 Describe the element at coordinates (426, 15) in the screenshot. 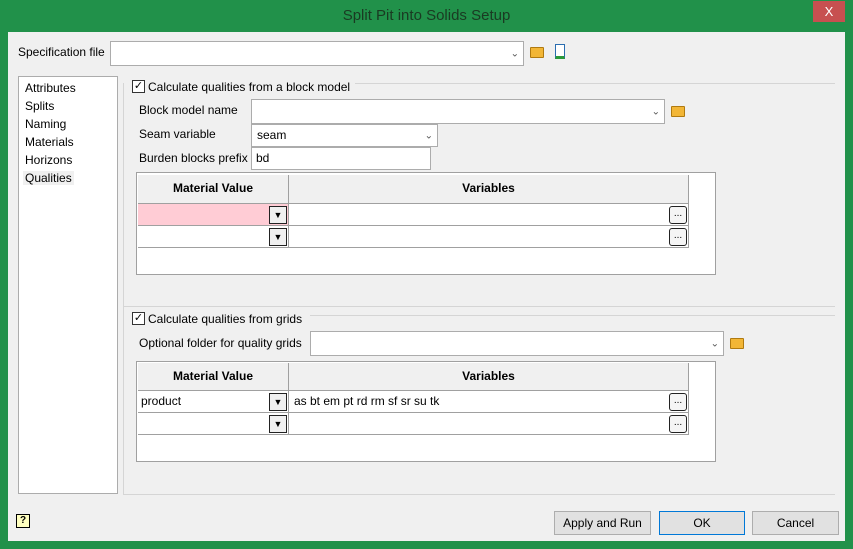

I see `title-bar: Split Pit into Solids Setup` at that location.